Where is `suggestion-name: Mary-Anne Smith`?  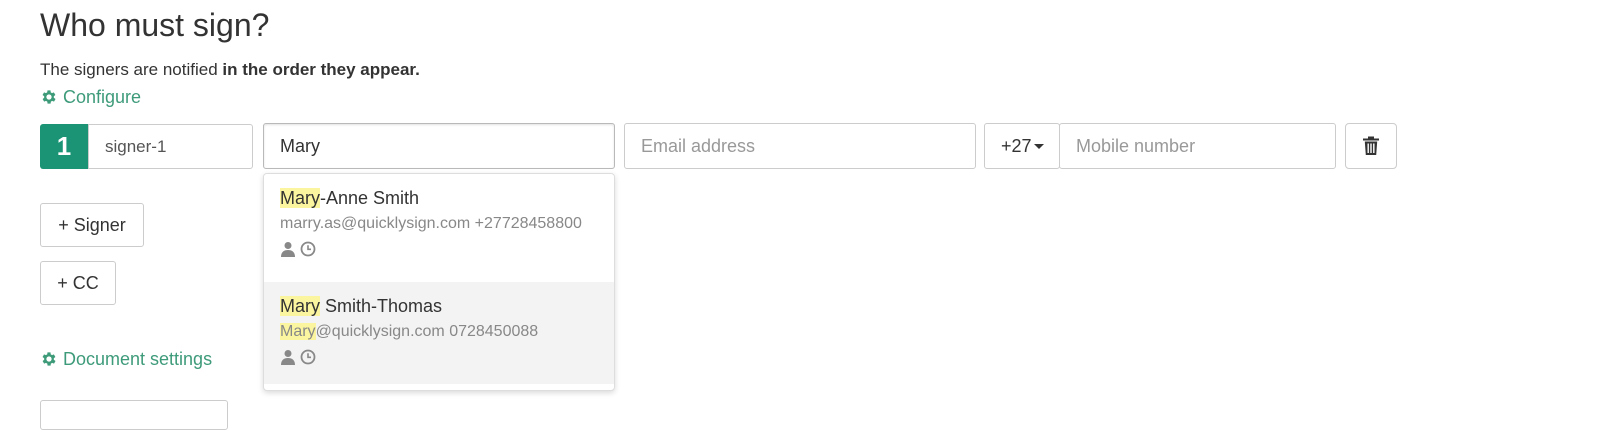 suggestion-name: Mary-Anne Smith is located at coordinates (439, 198).